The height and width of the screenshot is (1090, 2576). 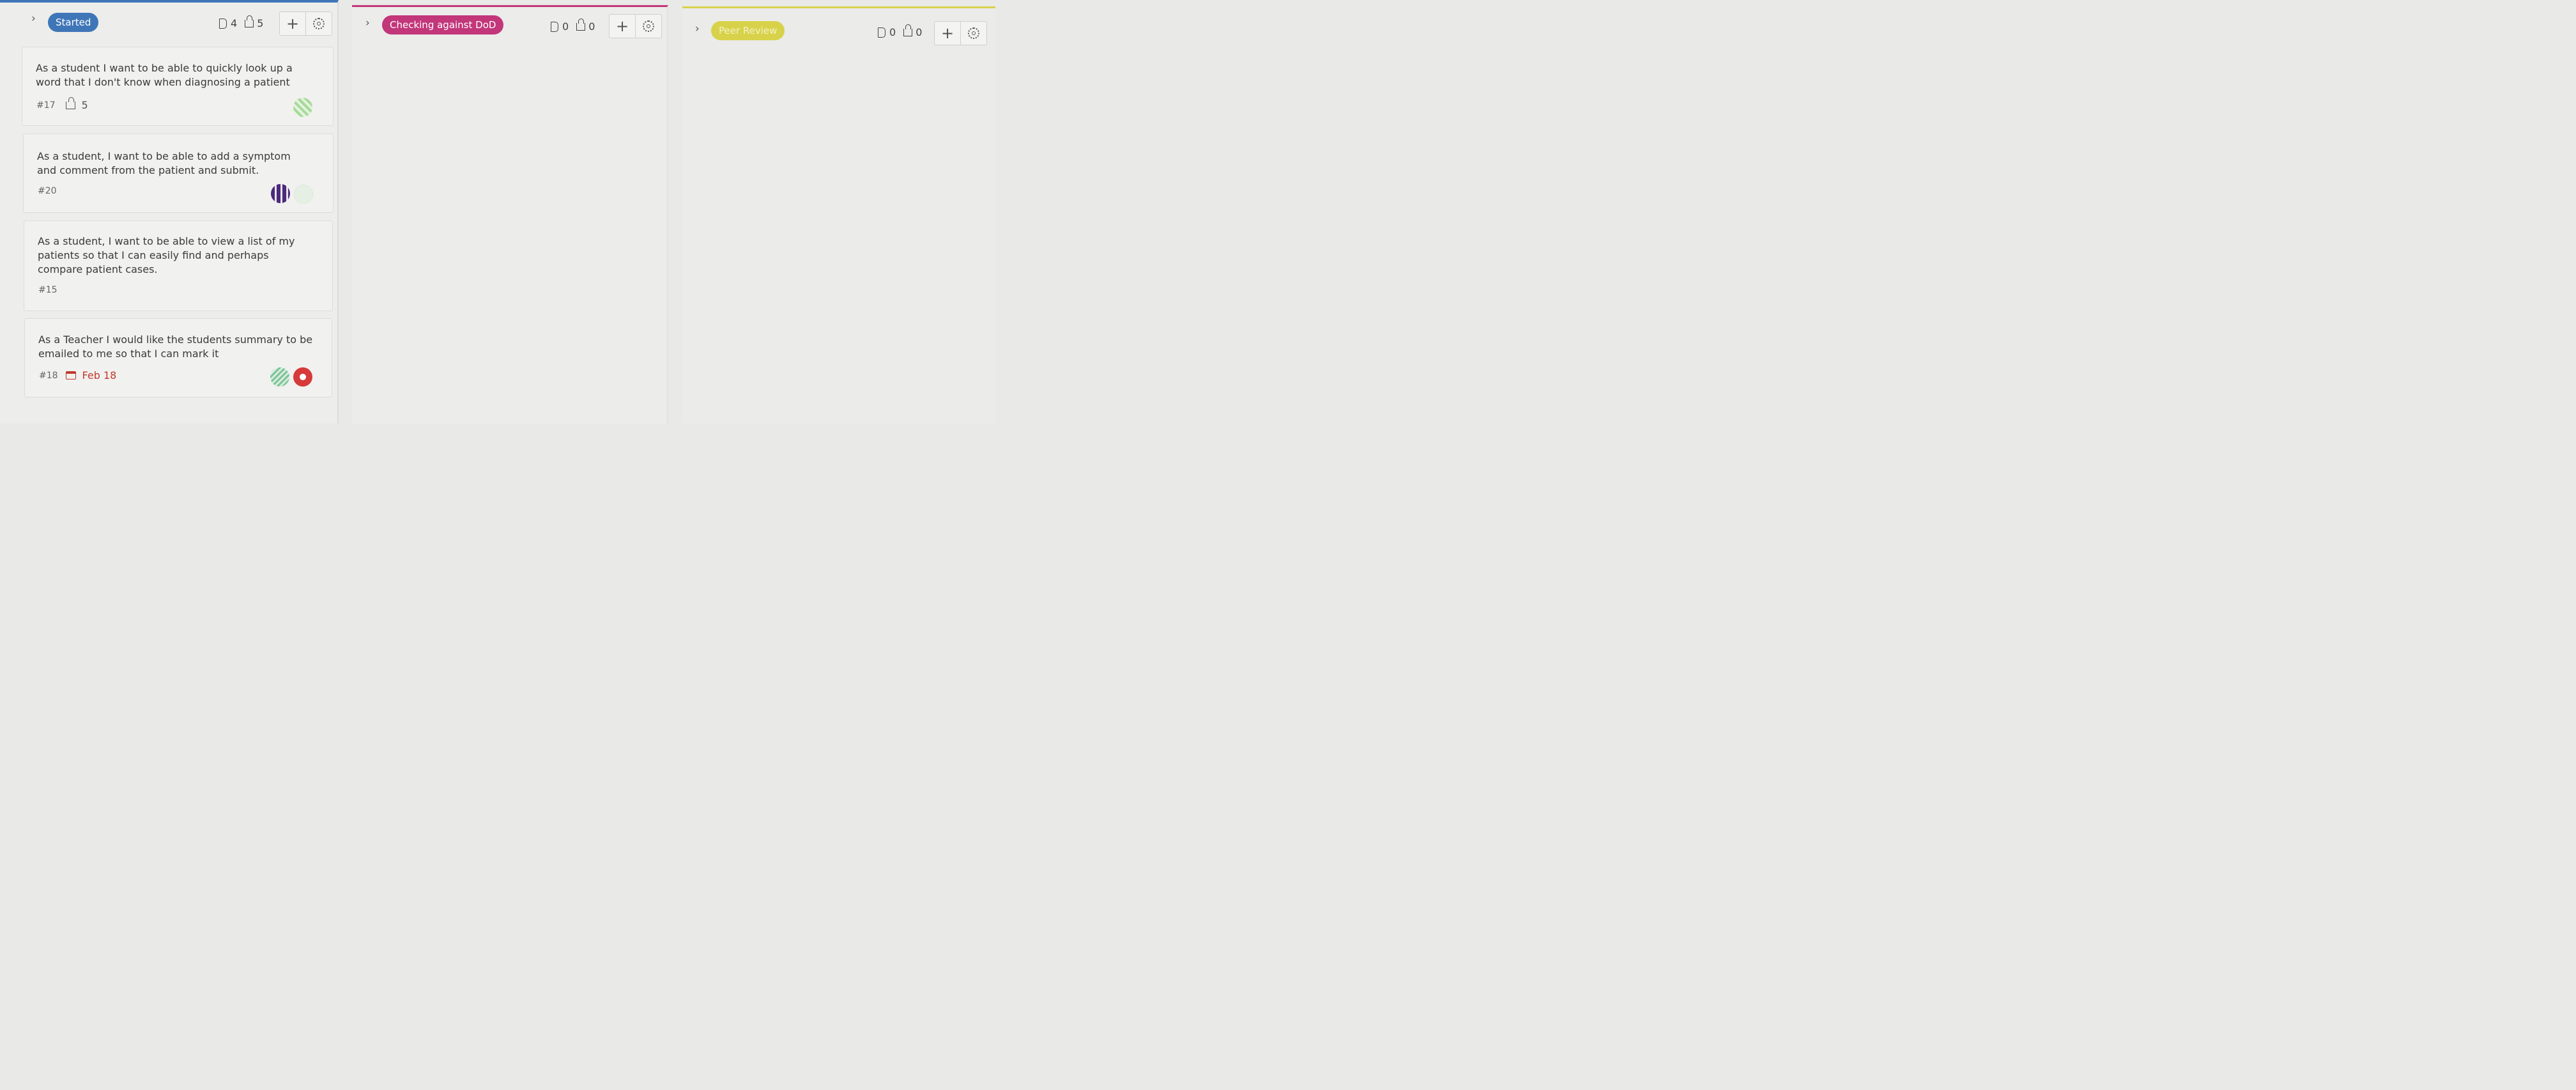 I want to click on due-date: Feb 18, so click(x=99, y=375).